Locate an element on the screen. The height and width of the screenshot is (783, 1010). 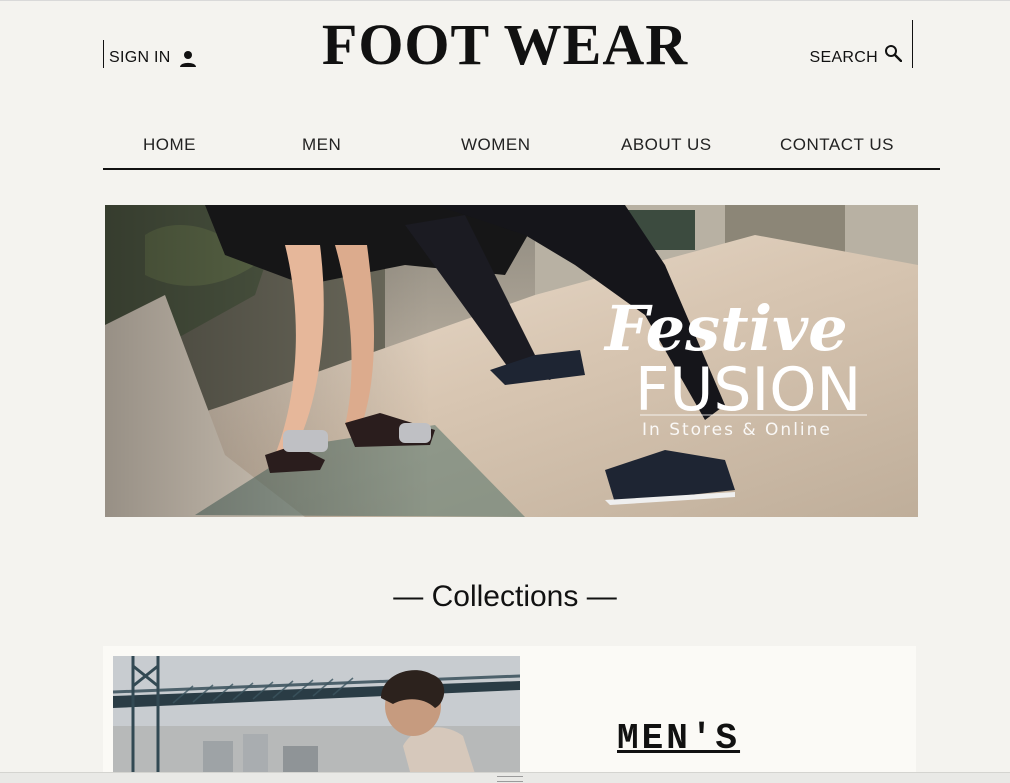
resize-handle-icon is located at coordinates (510, 779).